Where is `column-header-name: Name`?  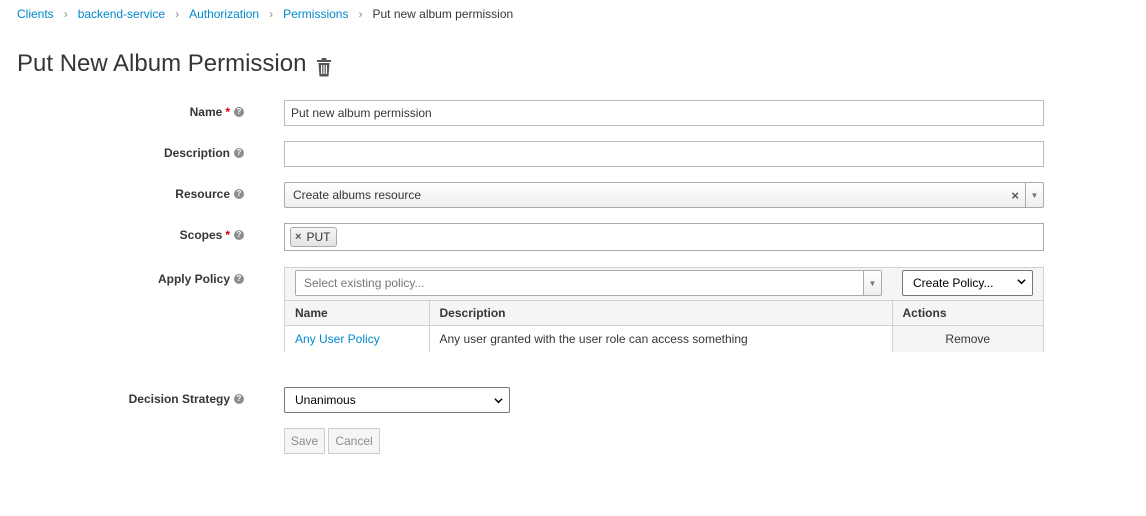 column-header-name: Name is located at coordinates (357, 313).